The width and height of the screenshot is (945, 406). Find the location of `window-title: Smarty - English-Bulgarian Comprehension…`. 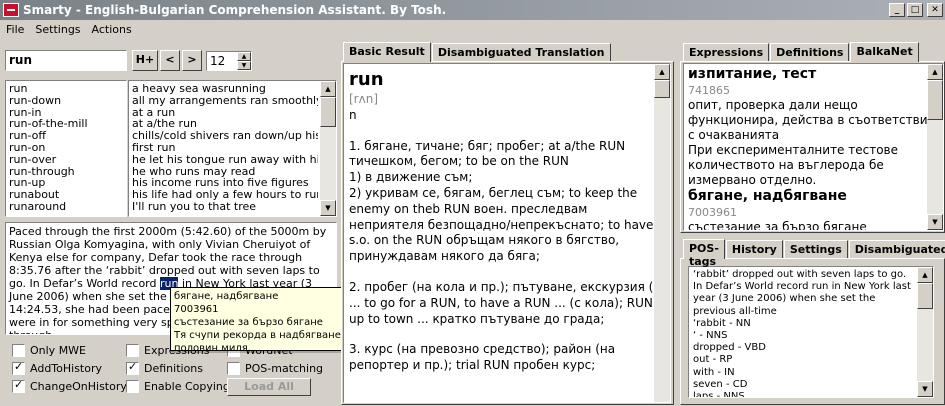

window-title: Smarty - English-Bulgarian Comprehension… is located at coordinates (235, 10).